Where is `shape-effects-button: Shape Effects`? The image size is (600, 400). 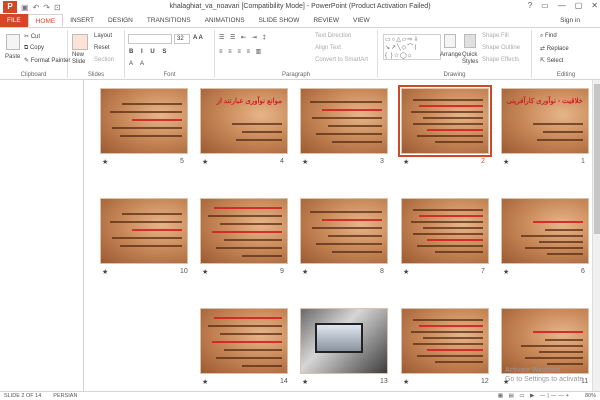
shape-effects-button: Shape Effects is located at coordinates (500, 60).